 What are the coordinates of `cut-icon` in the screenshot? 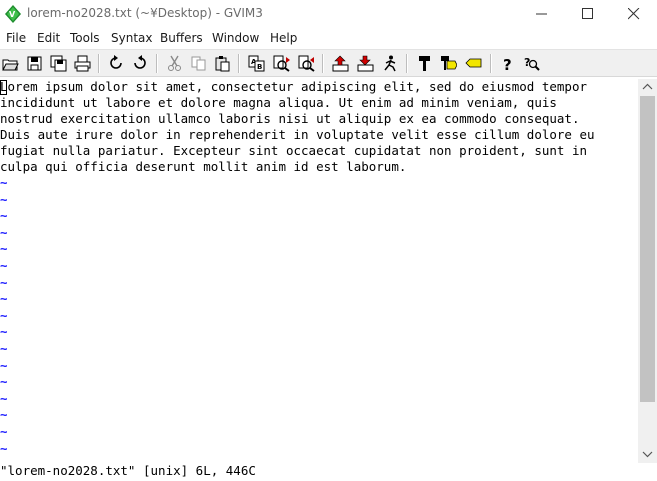 It's located at (174, 63).